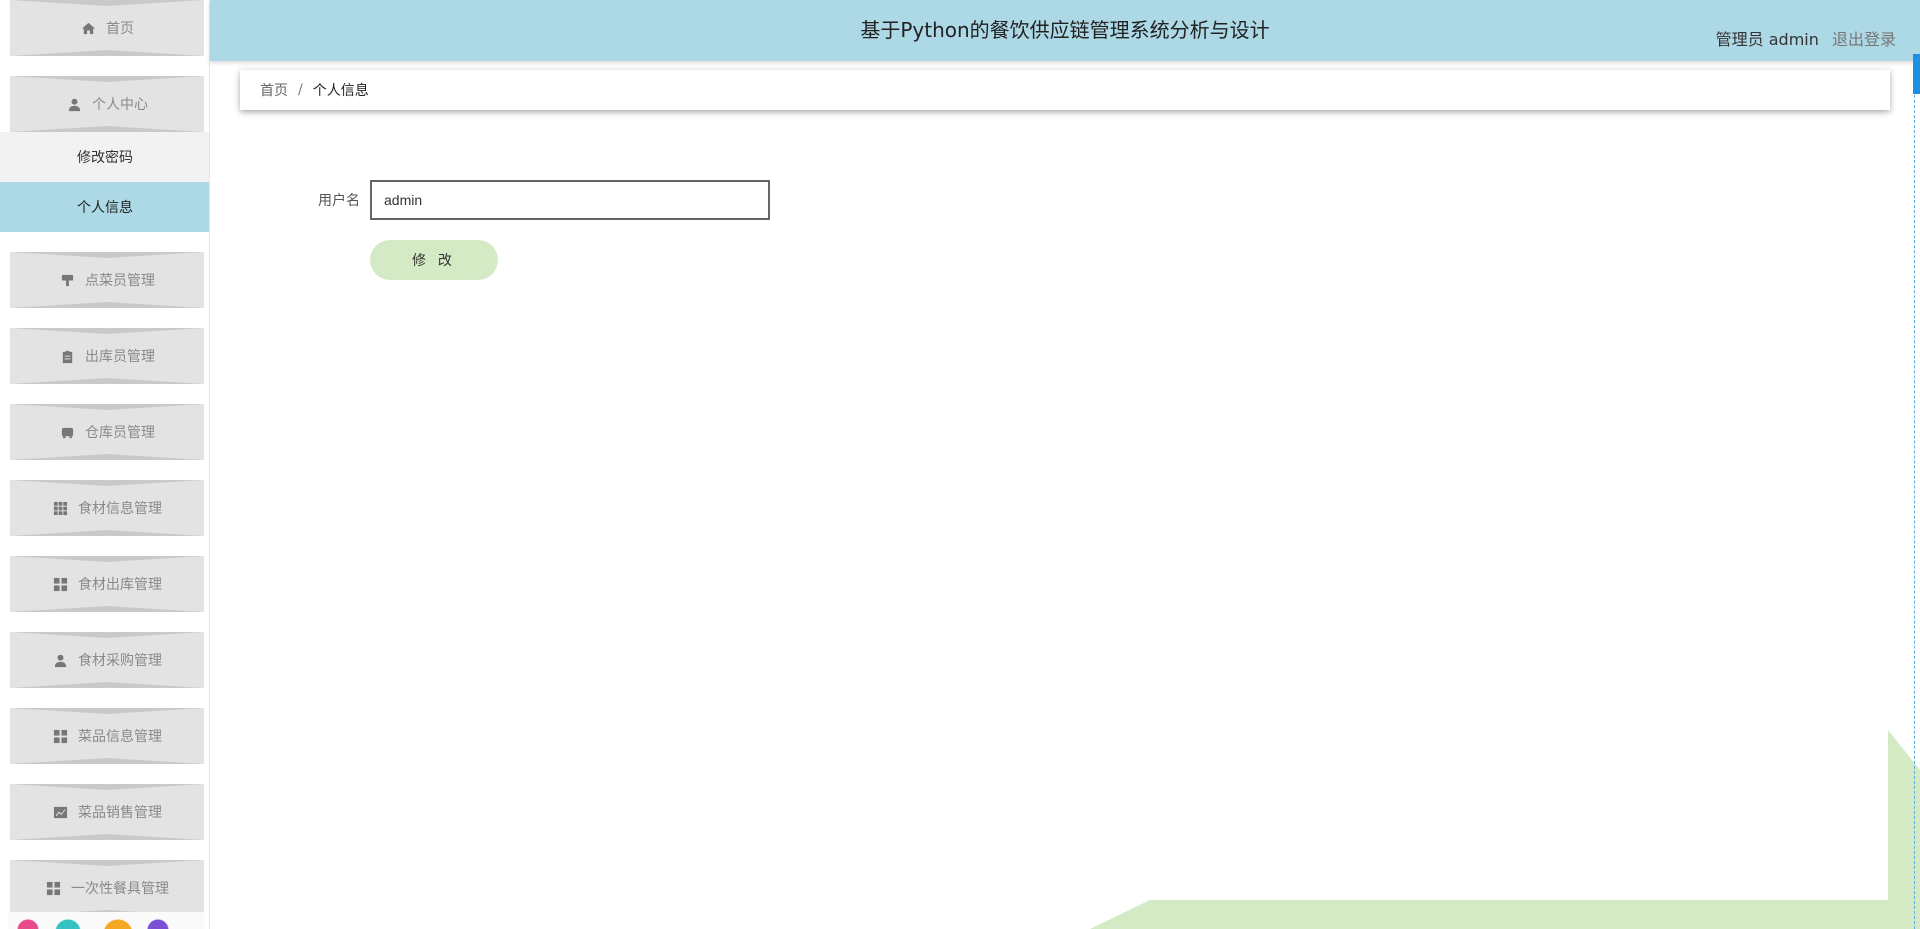  I want to click on user-area: 管理员 admin 退出登录, so click(1806, 38).